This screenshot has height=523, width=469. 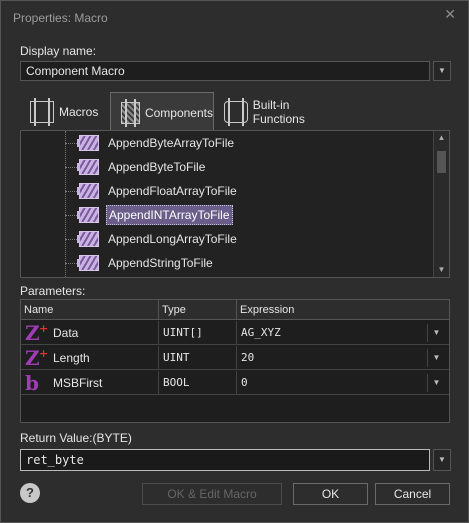 What do you see at coordinates (236, 112) in the screenshot?
I see `builtin-functions-tab-icon` at bounding box center [236, 112].